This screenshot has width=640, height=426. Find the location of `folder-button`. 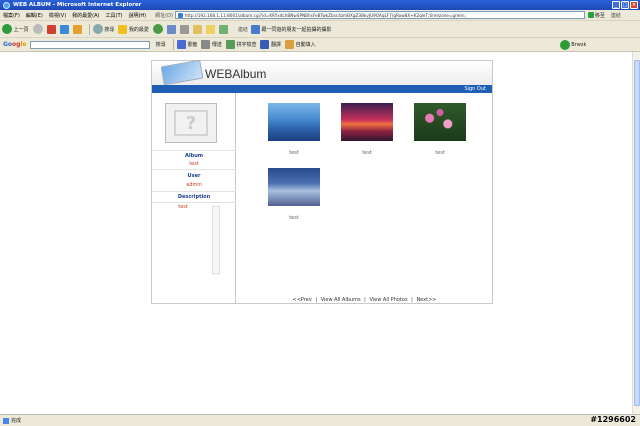

folder-button is located at coordinates (210, 29).